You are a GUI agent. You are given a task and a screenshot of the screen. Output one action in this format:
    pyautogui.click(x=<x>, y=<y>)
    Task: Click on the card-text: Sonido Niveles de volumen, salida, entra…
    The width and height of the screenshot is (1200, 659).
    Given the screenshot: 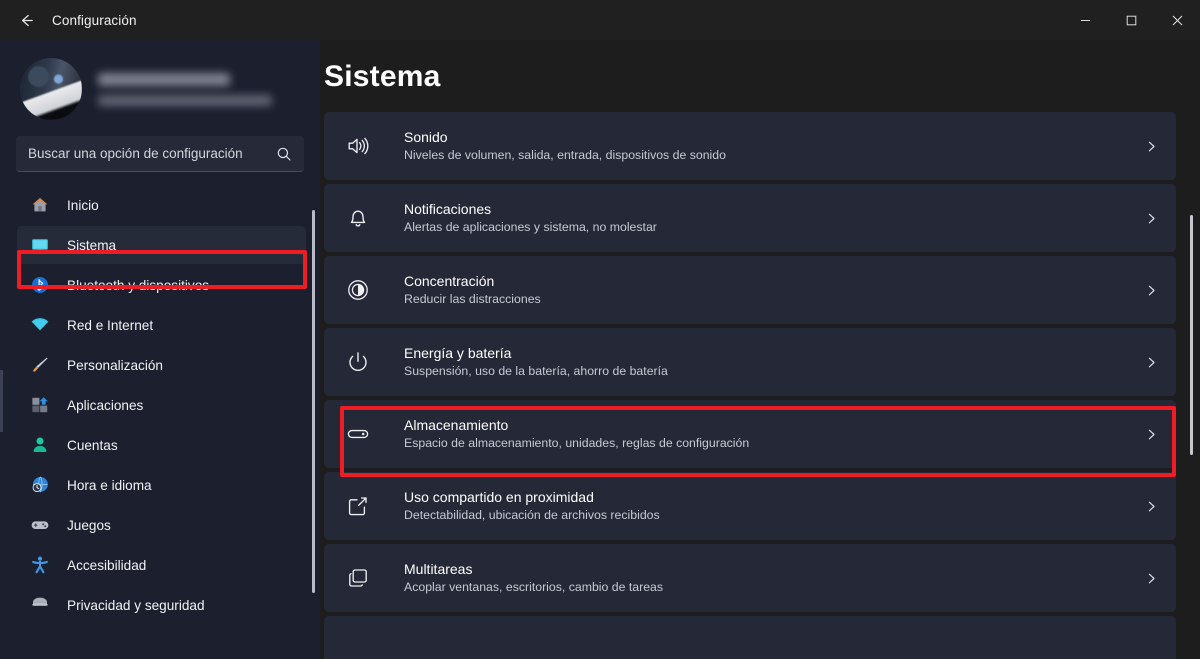 What is the action you would take?
    pyautogui.click(x=769, y=146)
    